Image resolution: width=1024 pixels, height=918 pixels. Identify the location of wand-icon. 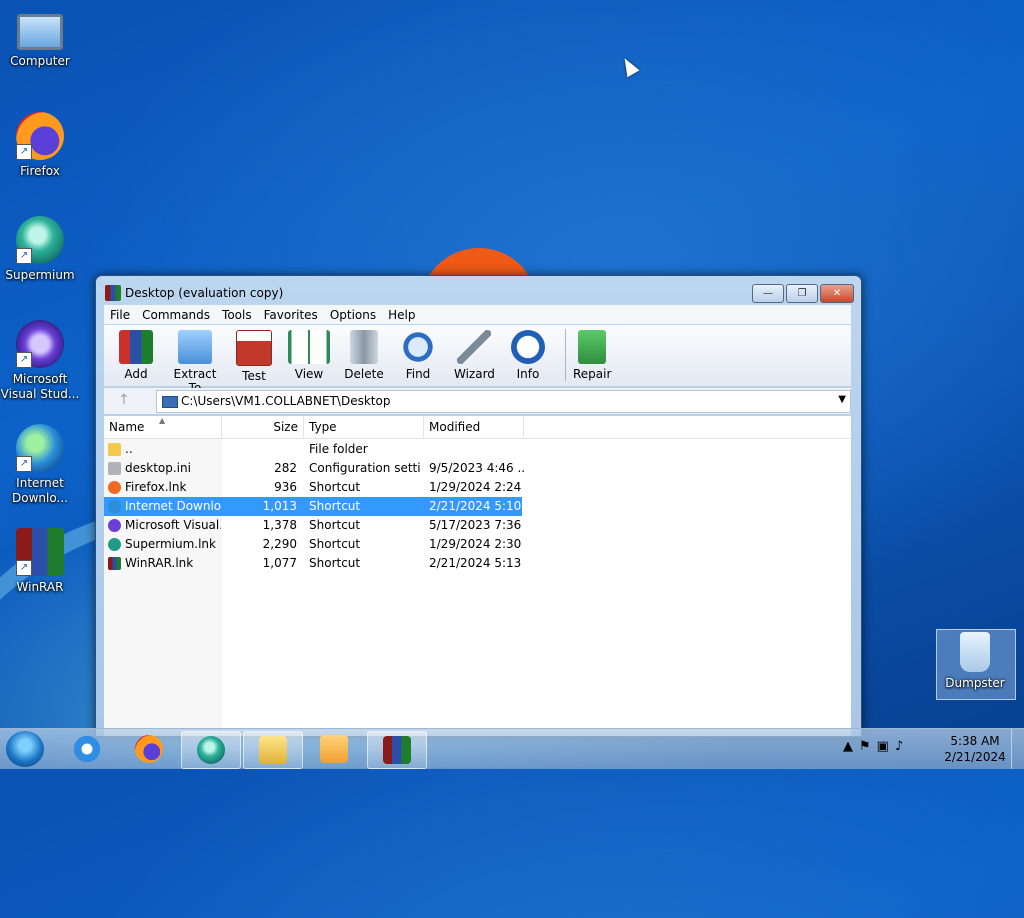
(474, 347).